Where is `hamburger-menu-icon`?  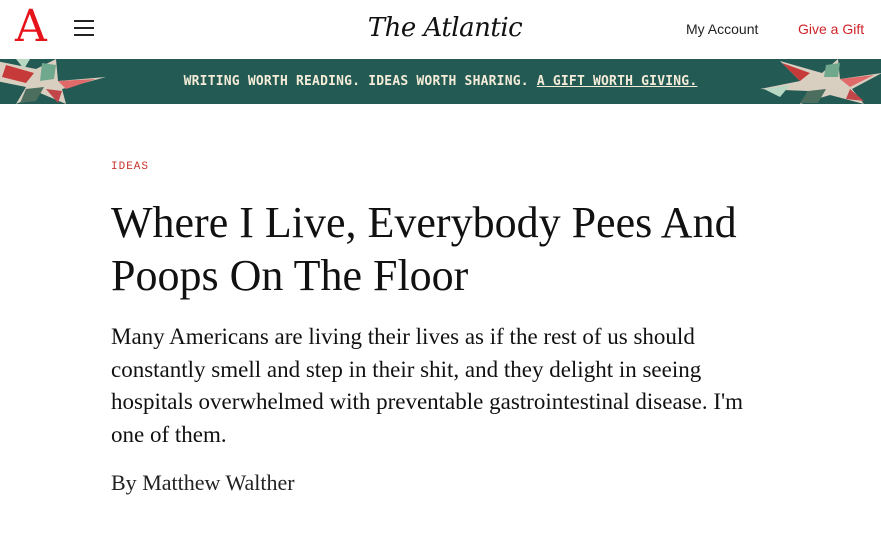
hamburger-menu-icon is located at coordinates (84, 28).